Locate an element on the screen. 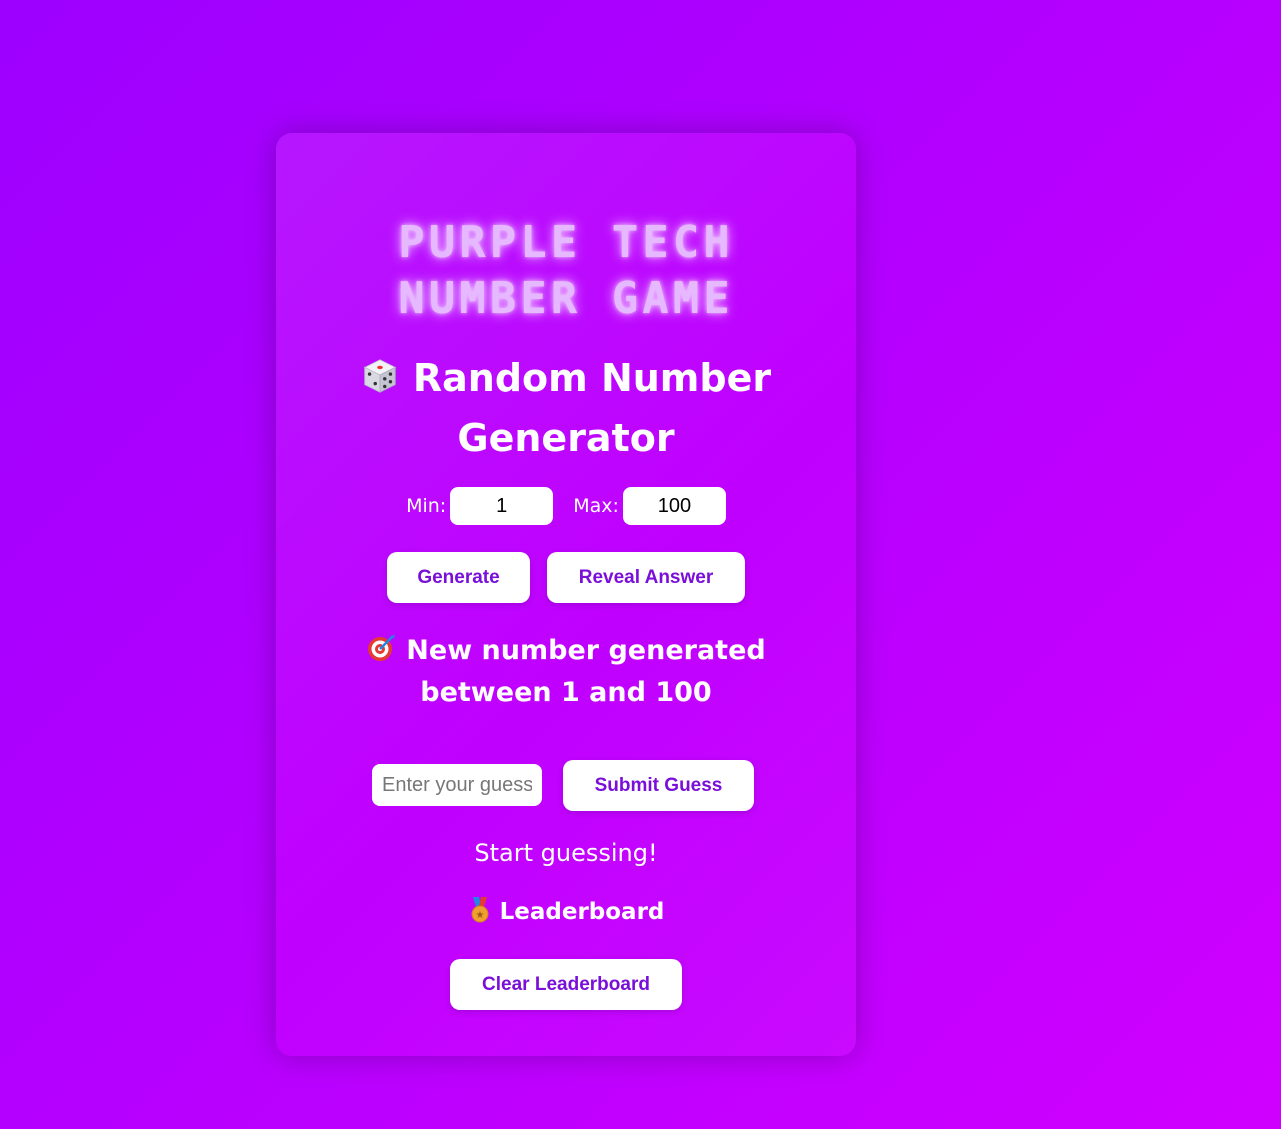 The image size is (1281, 1129). status-message: New number generated between 1 and 100 is located at coordinates (566, 672).